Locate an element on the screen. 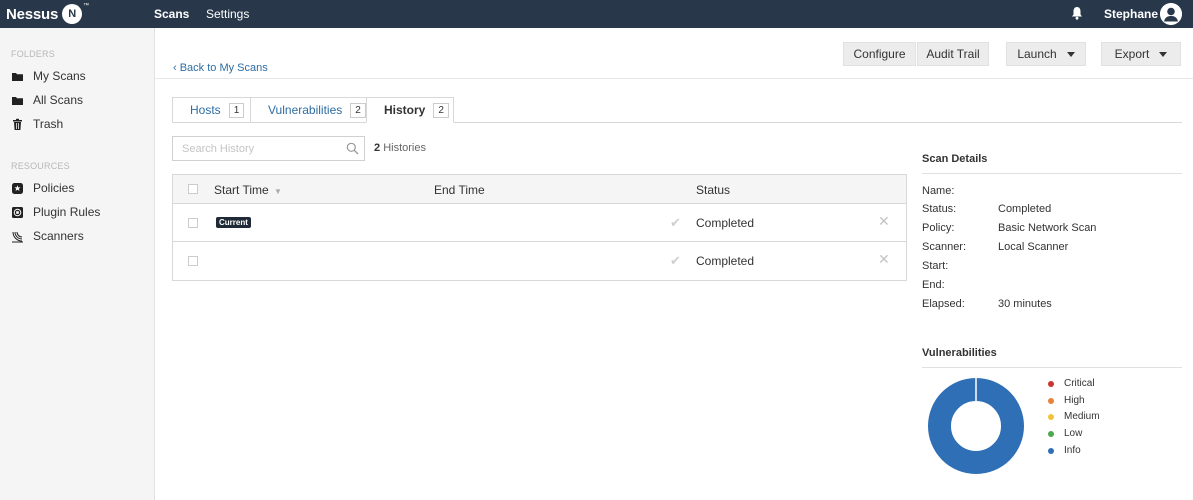  end-time-column-header: End Time is located at coordinates (459, 190).